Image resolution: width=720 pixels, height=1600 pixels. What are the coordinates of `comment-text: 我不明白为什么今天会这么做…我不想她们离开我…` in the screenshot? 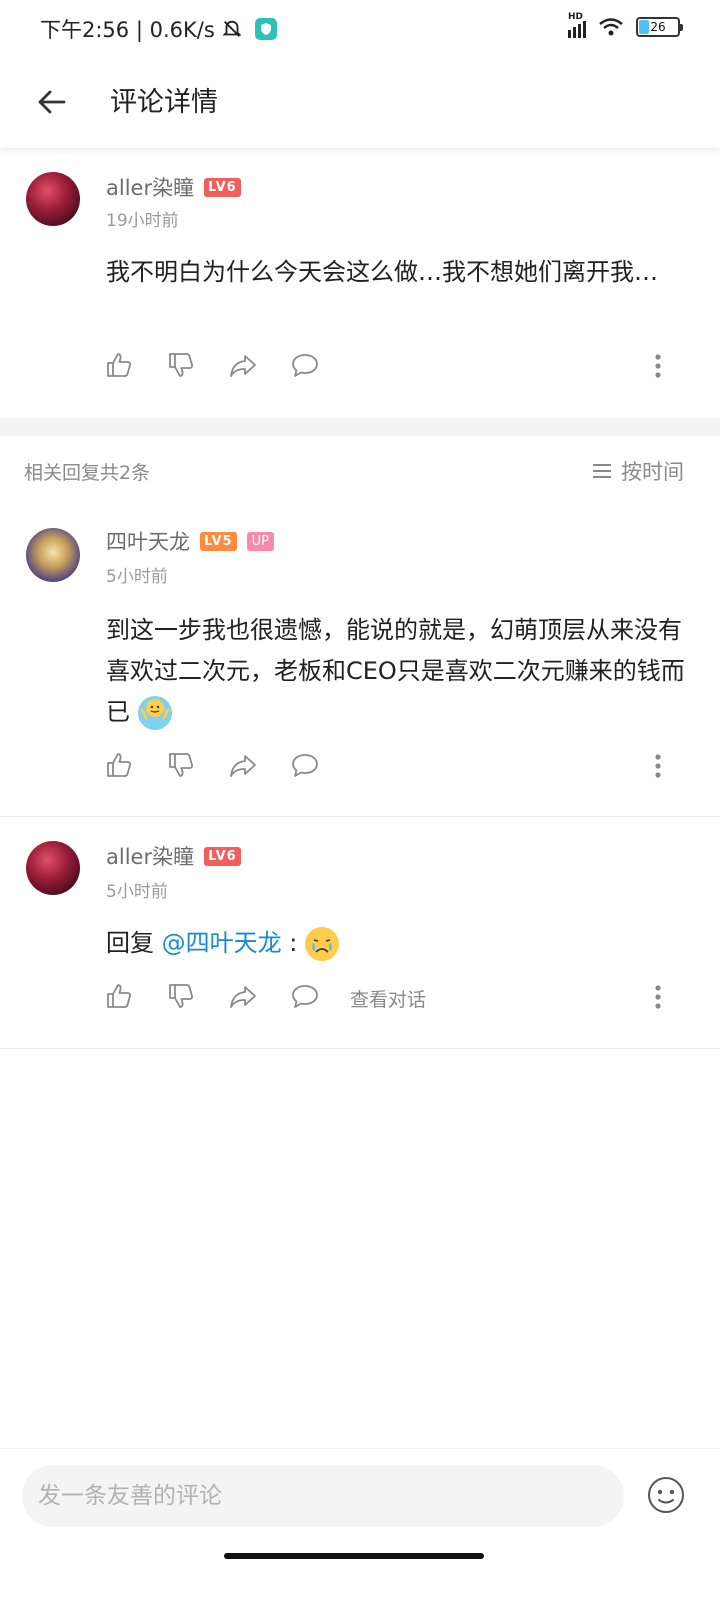 It's located at (382, 272).